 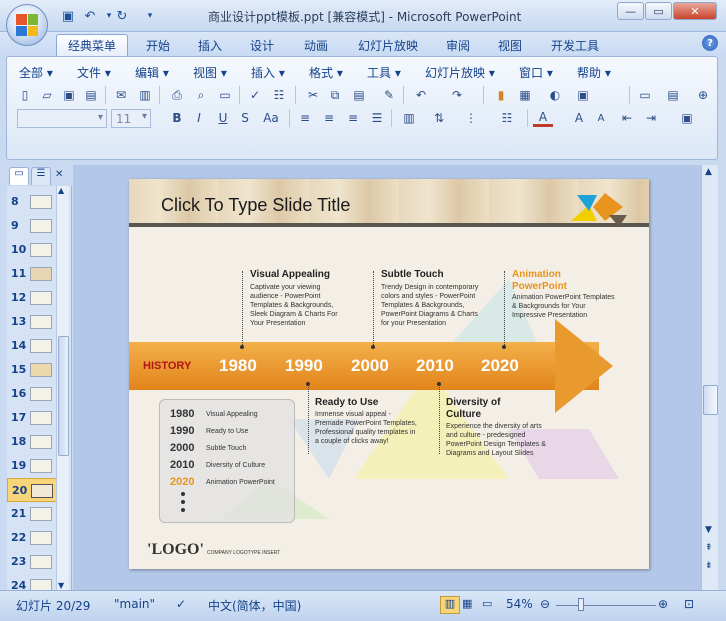 What do you see at coordinates (384, 72) in the screenshot?
I see `menu-tools: 工具 ▾` at bounding box center [384, 72].